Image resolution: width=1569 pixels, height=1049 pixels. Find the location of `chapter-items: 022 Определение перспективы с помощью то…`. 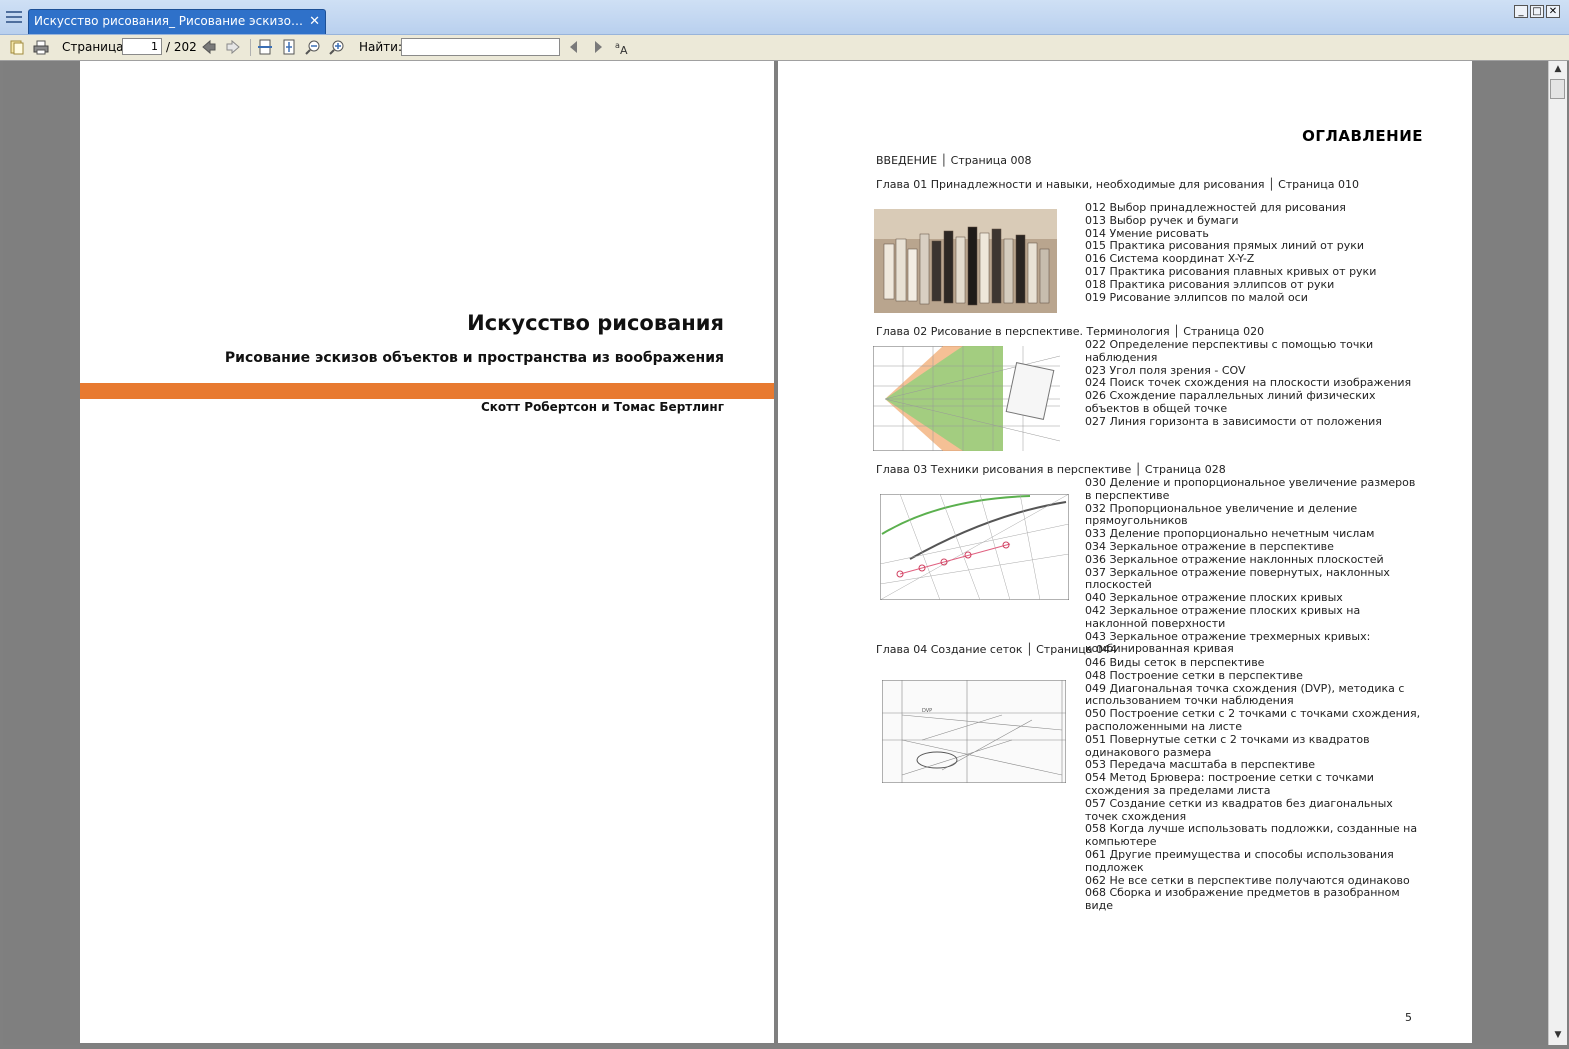

chapter-items: 022 Определение перспективы с помощью то… is located at coordinates (1255, 383).